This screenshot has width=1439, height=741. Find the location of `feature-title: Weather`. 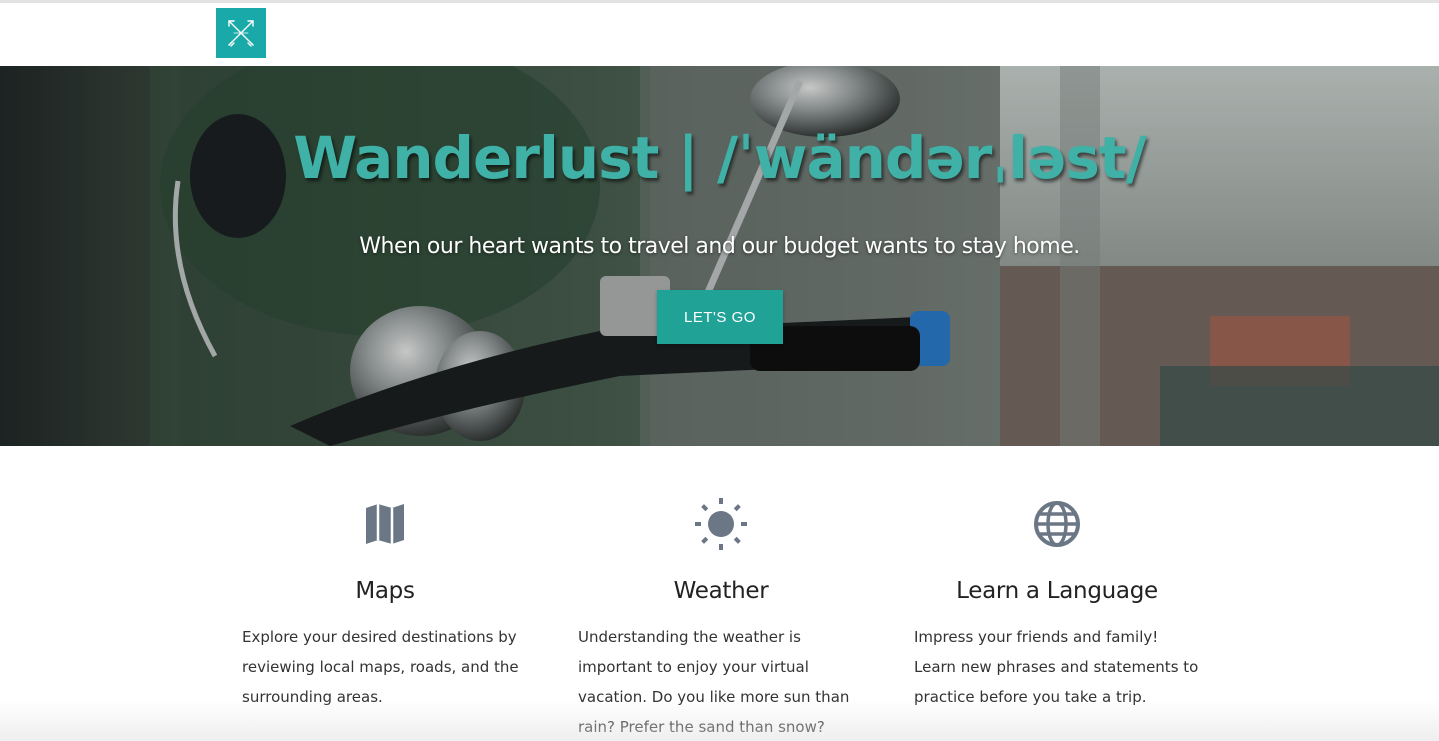

feature-title: Weather is located at coordinates (721, 591).